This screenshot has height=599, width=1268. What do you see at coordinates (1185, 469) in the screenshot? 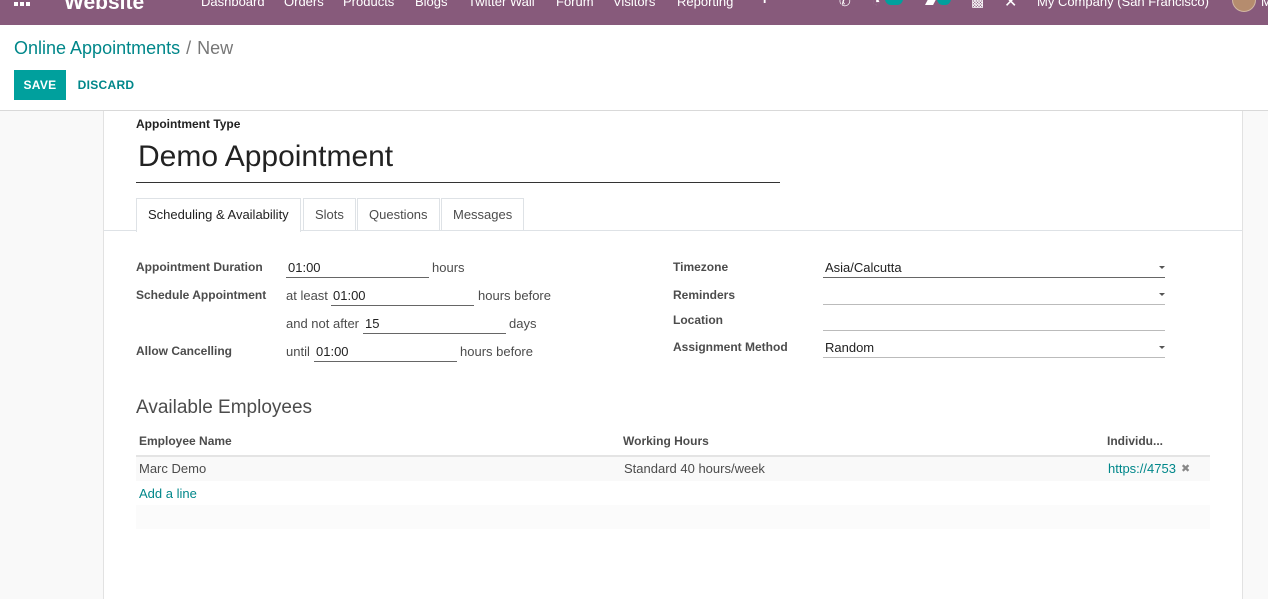
I see `delete-row-icon: ✖` at bounding box center [1185, 469].